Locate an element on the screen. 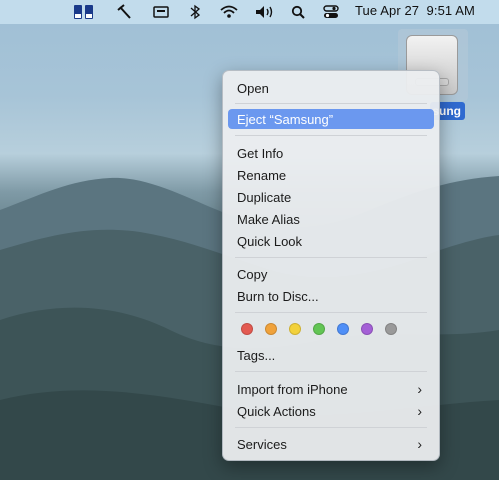  menu-item-import-iphone: Import from iPhone › is located at coordinates (331, 389).